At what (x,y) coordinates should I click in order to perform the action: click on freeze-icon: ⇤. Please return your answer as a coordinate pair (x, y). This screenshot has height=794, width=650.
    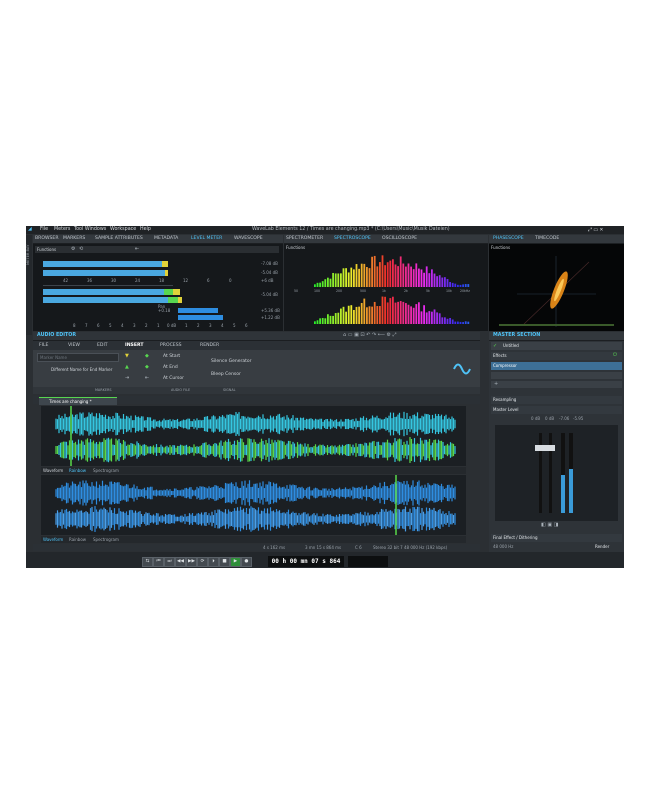
    Looking at the image, I should click on (137, 249).